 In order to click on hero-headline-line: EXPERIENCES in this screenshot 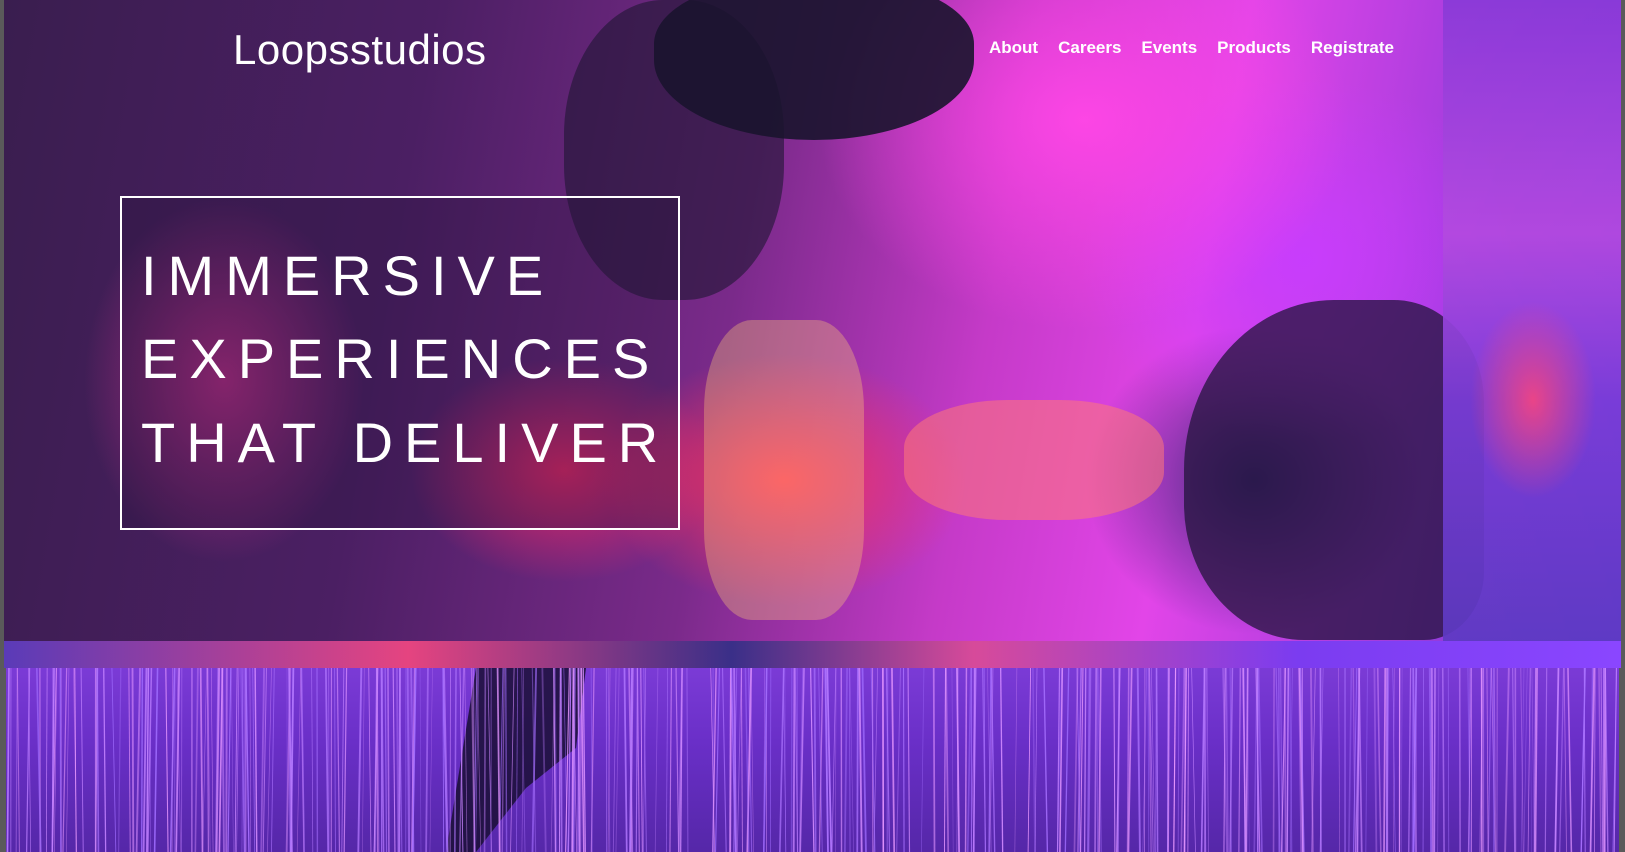, I will do `click(401, 358)`.